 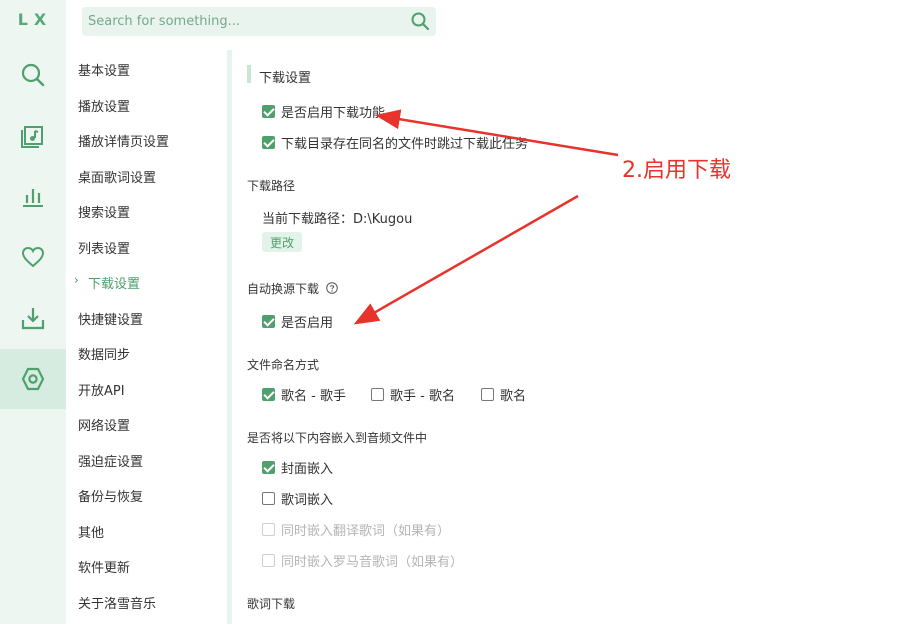 I want to click on auto-switch-enable-checkbox: 是否启用, so click(x=298, y=321).